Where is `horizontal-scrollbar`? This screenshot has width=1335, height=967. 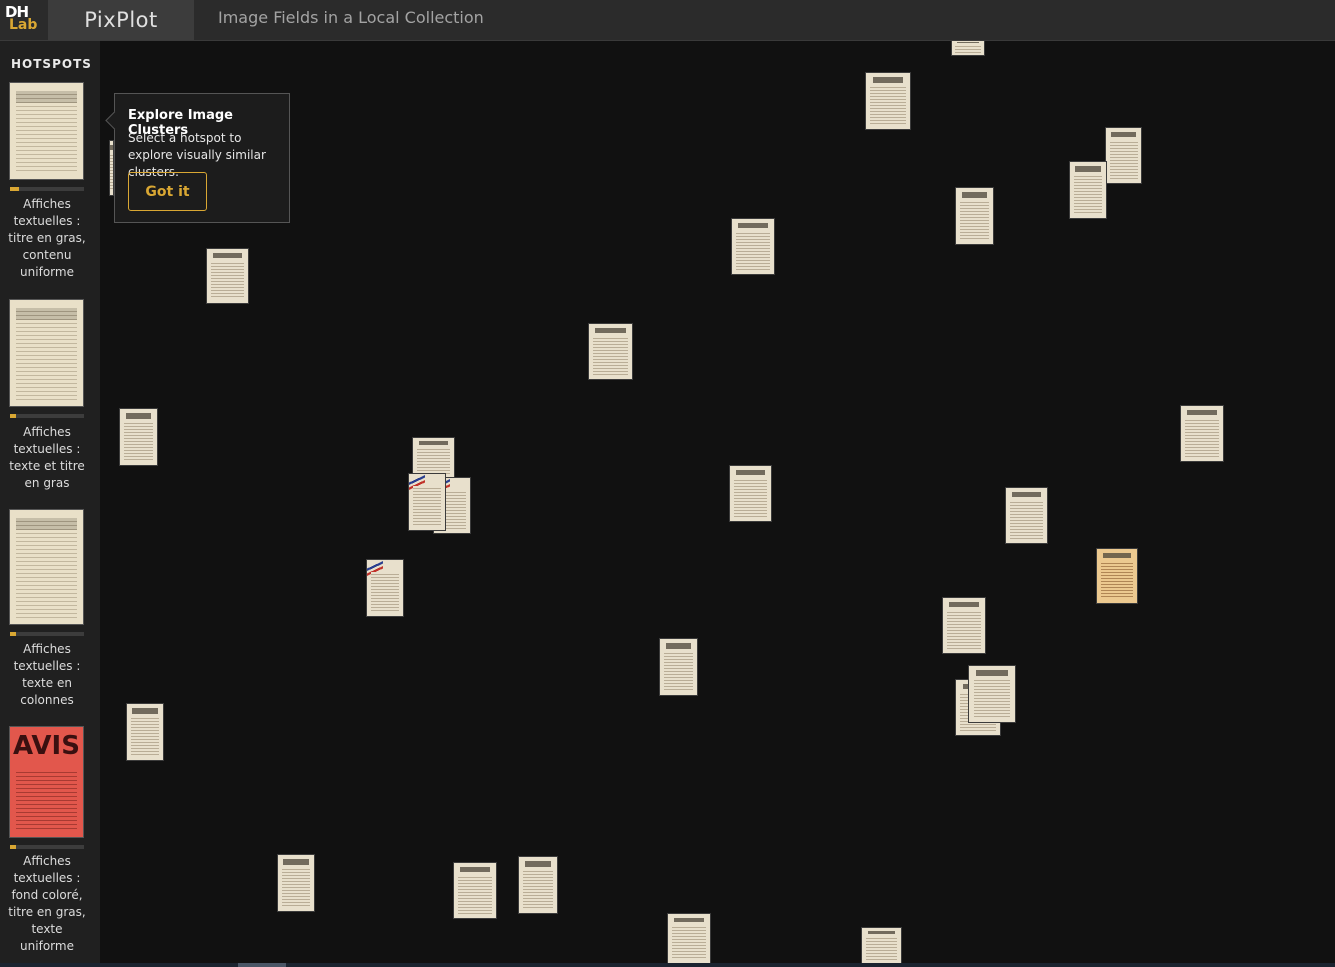 horizontal-scrollbar is located at coordinates (667, 965).